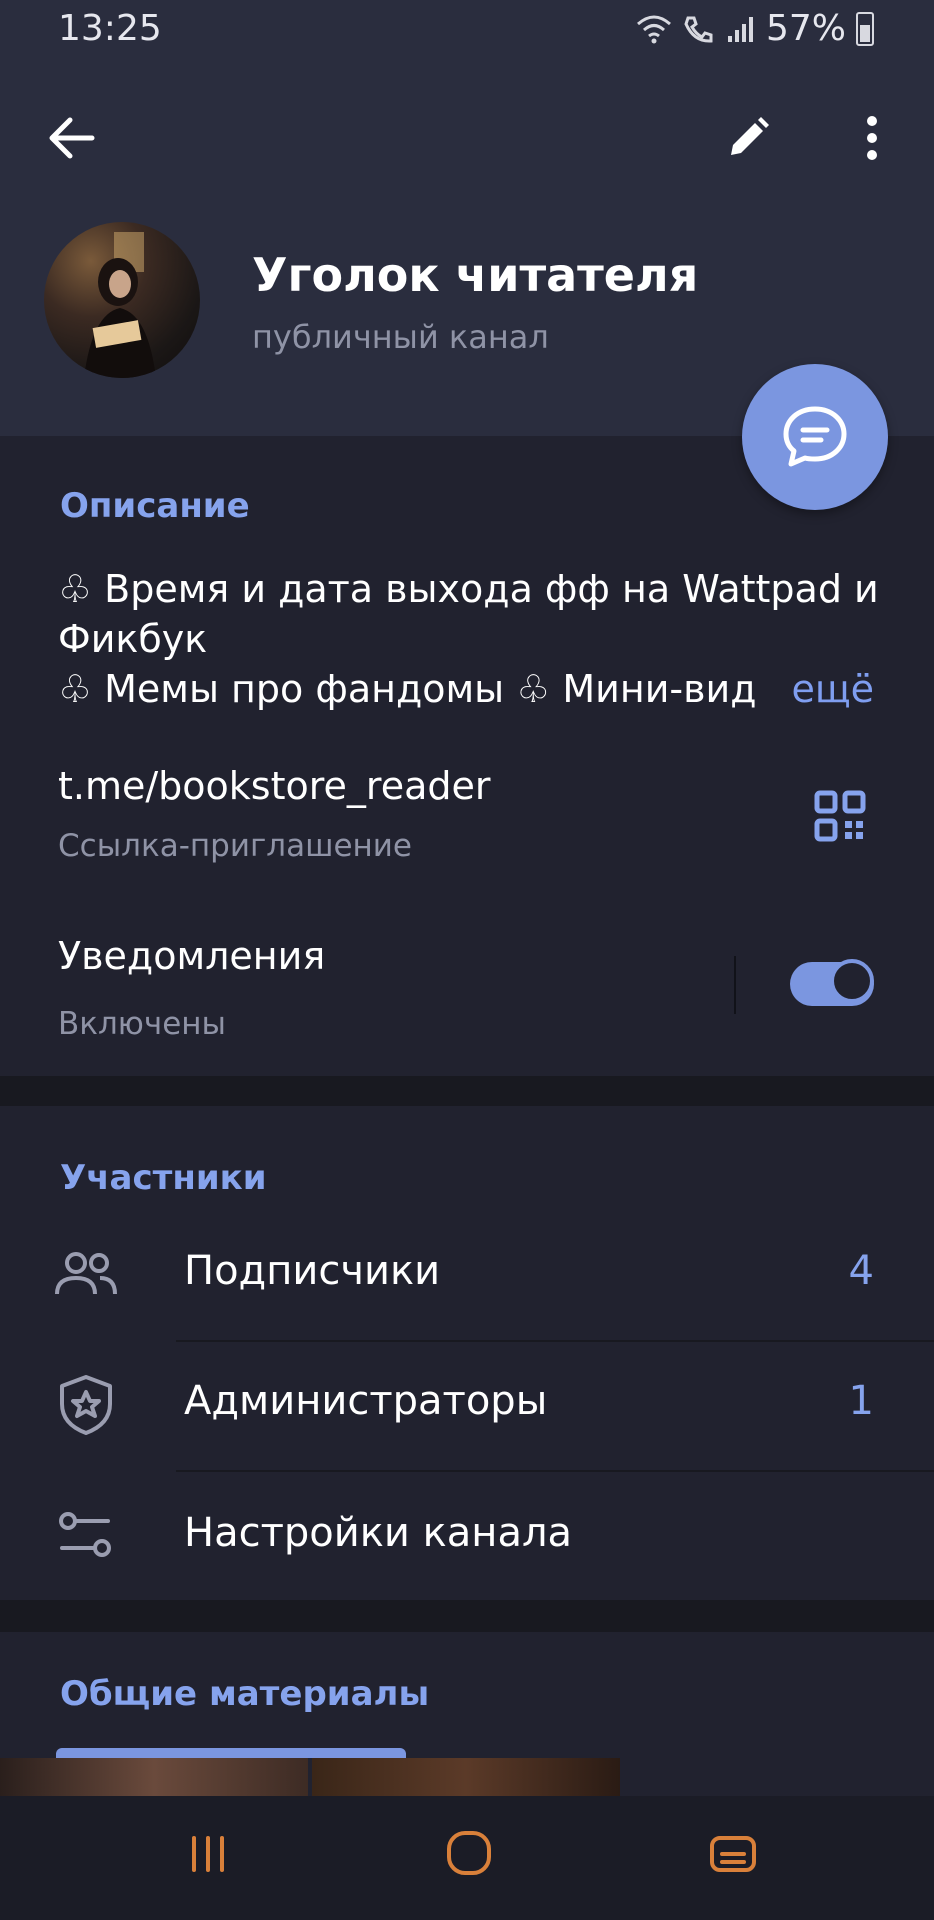 The image size is (934, 1920). What do you see at coordinates (235, 846) in the screenshot?
I see `invite-link-label: Ссылка-приглашение` at bounding box center [235, 846].